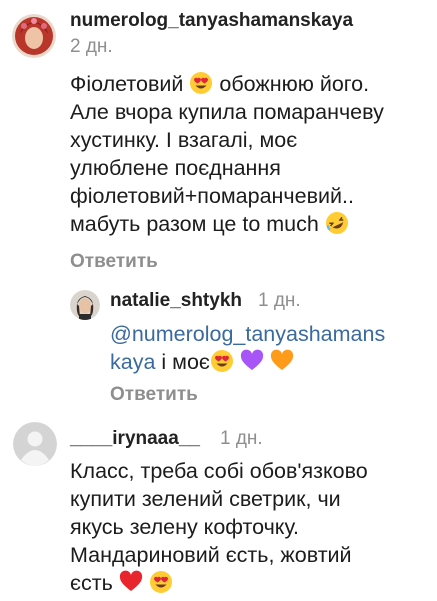 Image resolution: width=437 pixels, height=601 pixels. I want to click on comment-username: numerolog_tanyashamanskaya, so click(211, 21).